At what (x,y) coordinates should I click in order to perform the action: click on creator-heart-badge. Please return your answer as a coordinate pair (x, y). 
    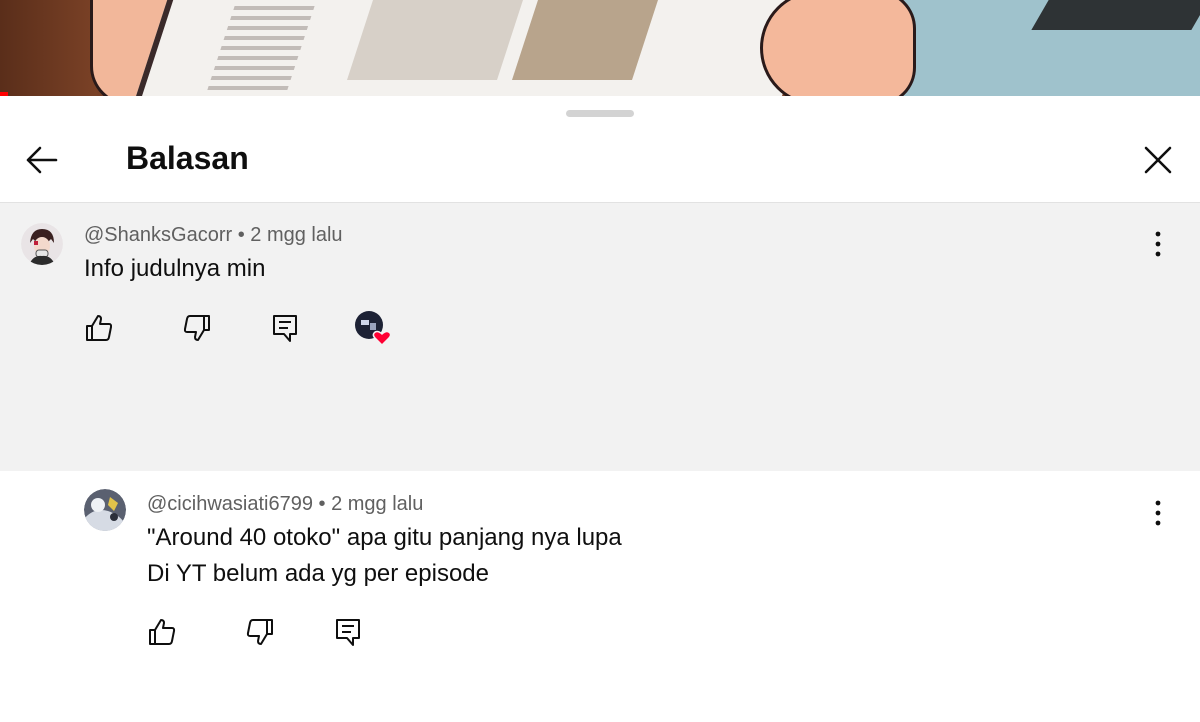
    Looking at the image, I should click on (373, 429).